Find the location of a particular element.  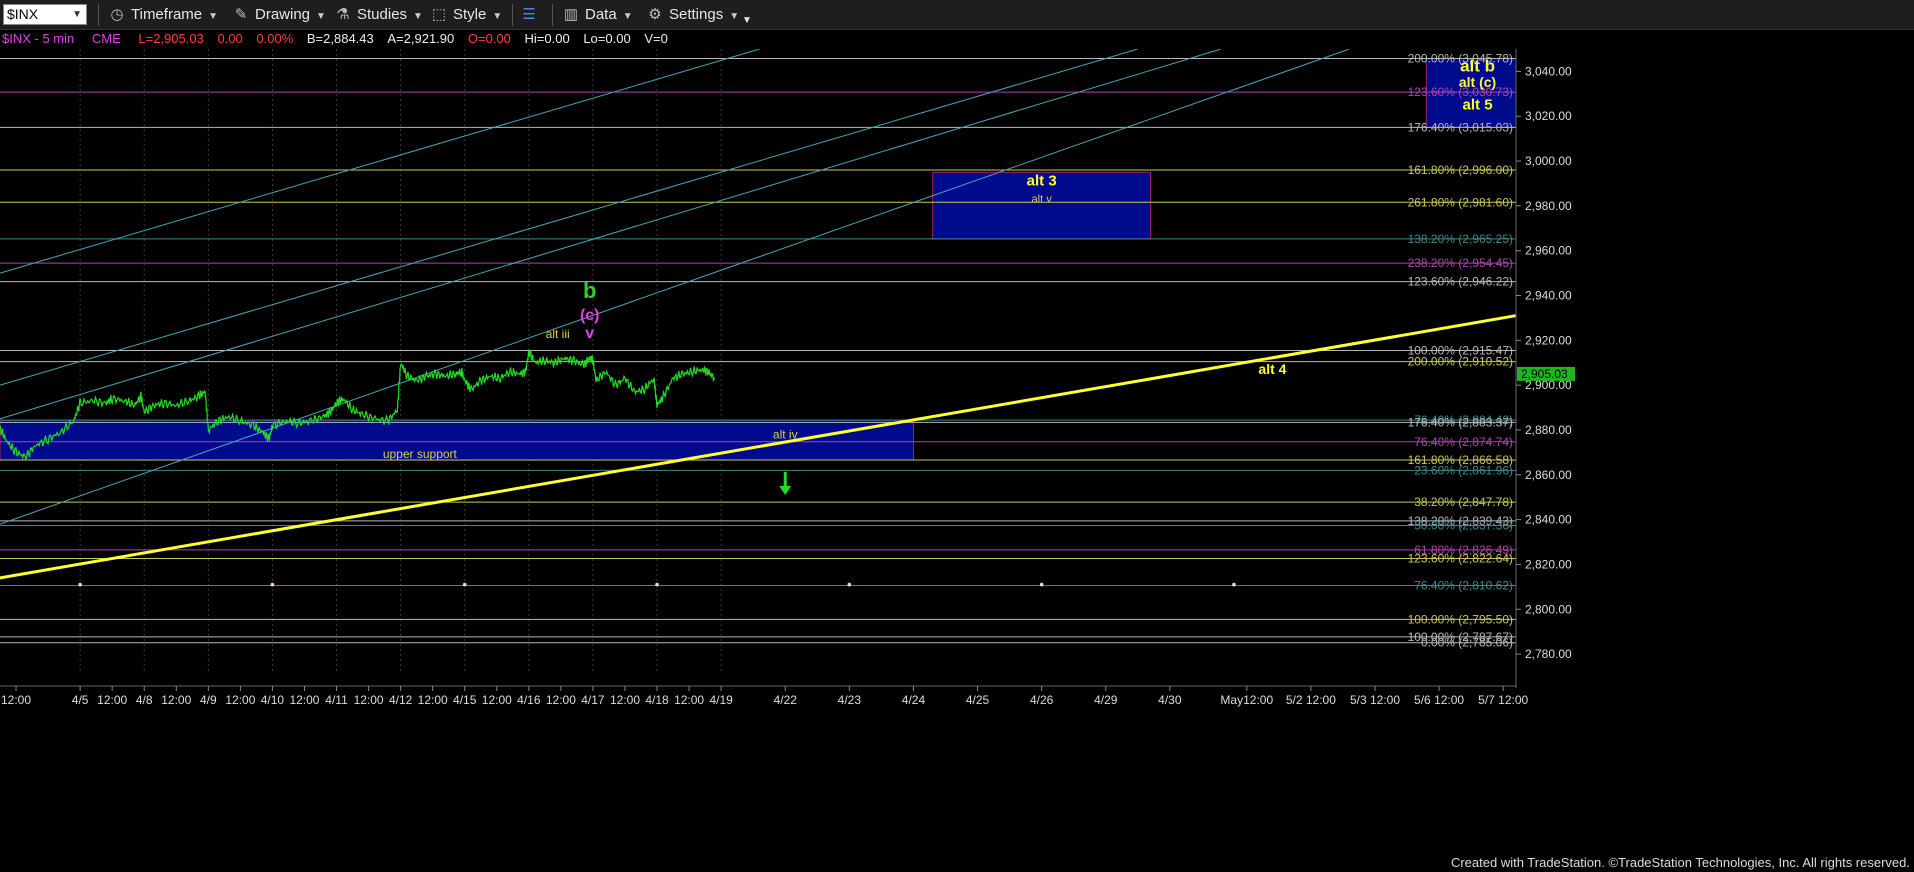

last-price: L=2,905.03 is located at coordinates (171, 38).